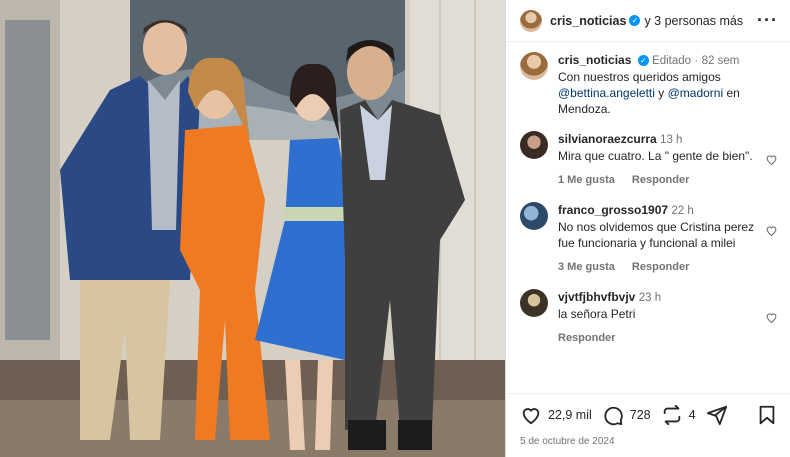  What do you see at coordinates (767, 415) in the screenshot?
I see `bookmark-icon` at bounding box center [767, 415].